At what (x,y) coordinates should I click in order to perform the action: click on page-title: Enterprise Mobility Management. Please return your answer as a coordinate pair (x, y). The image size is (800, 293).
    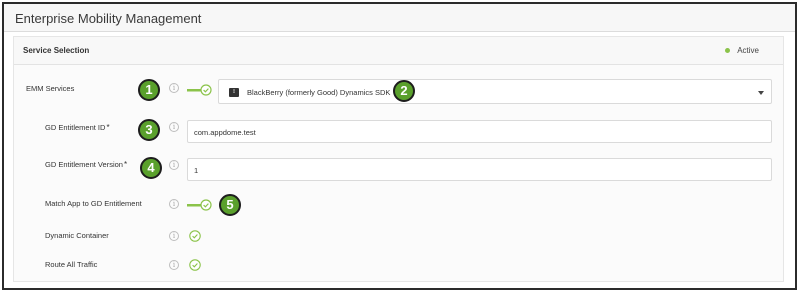
    Looking at the image, I should click on (399, 18).